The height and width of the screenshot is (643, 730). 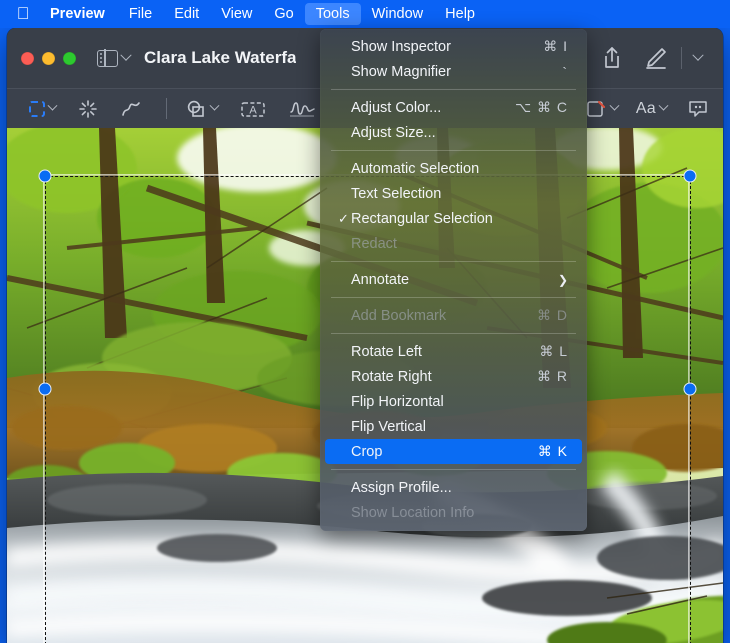 I want to click on menu-item-rectangular-selection: ✓ Rectangular Selection, so click(x=453, y=218).